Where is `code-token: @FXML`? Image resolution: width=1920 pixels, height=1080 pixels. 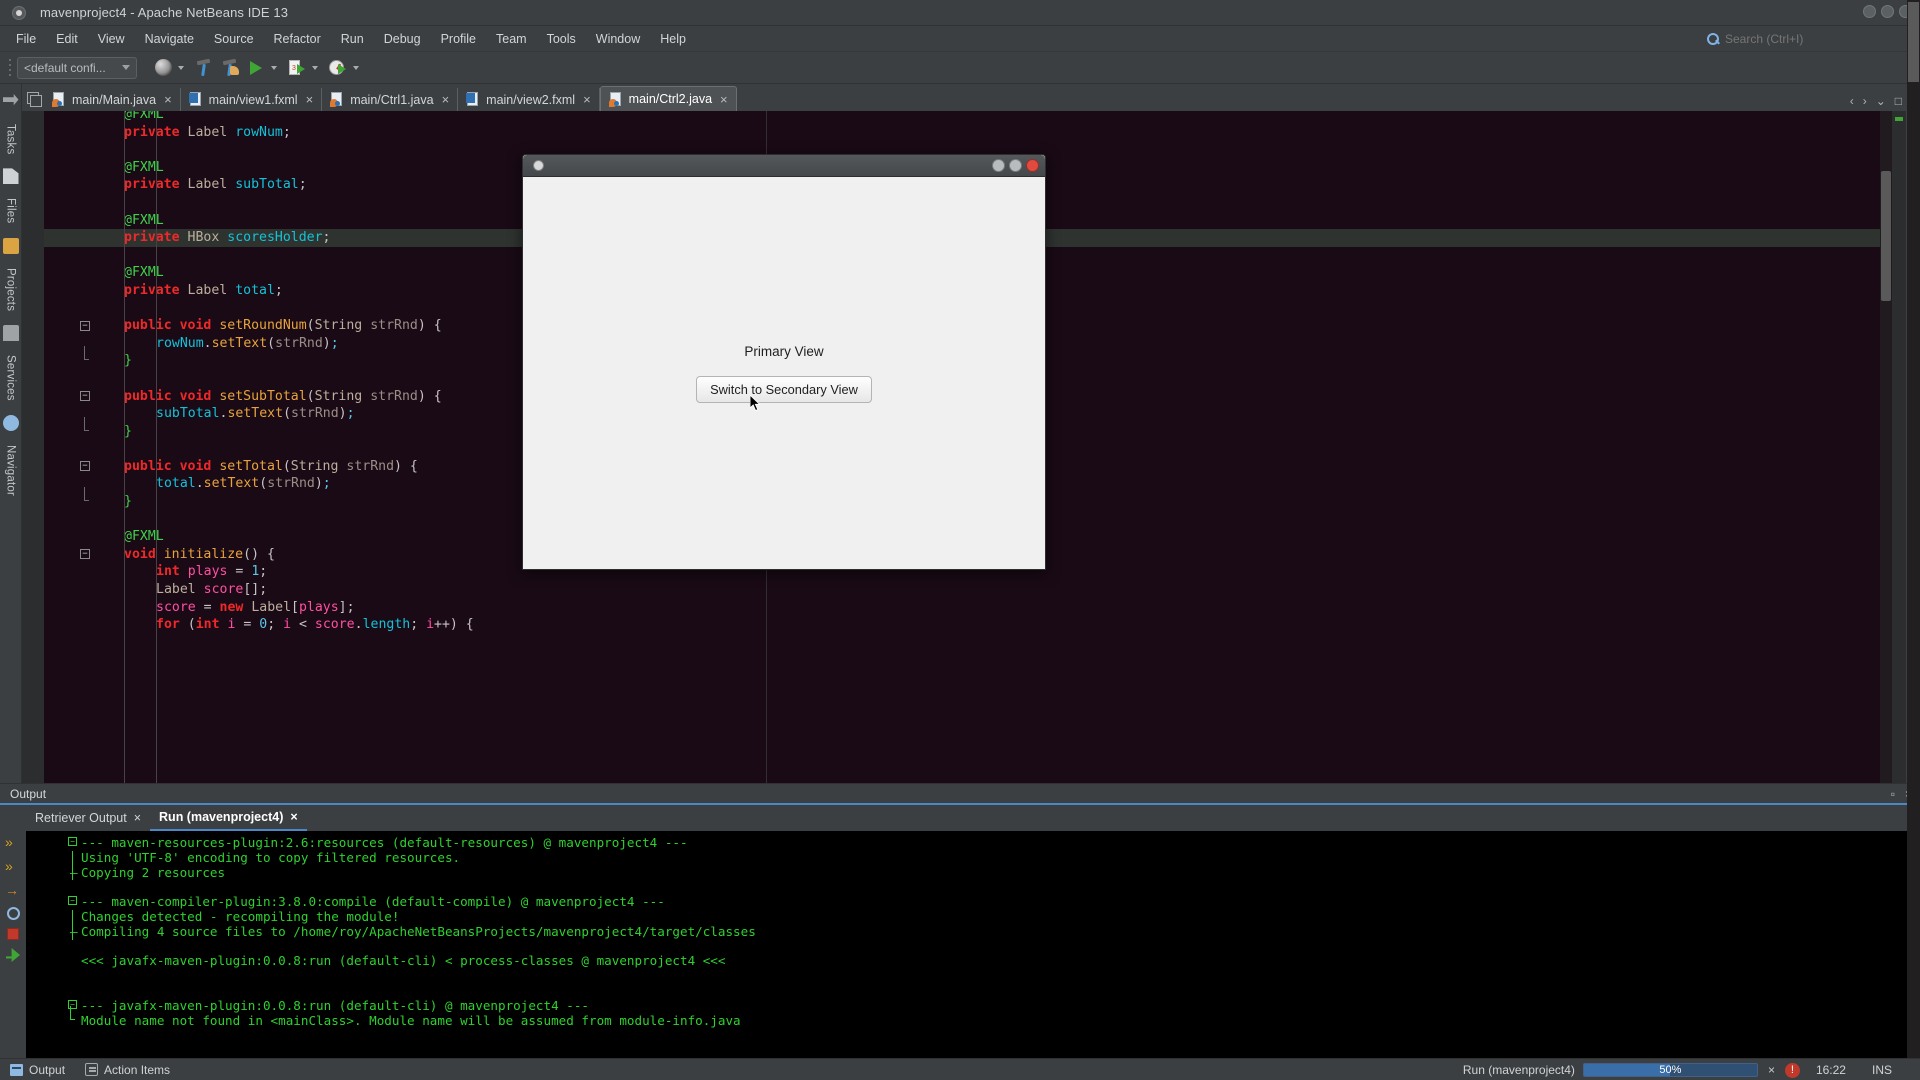 code-token: @FXML is located at coordinates (144, 167).